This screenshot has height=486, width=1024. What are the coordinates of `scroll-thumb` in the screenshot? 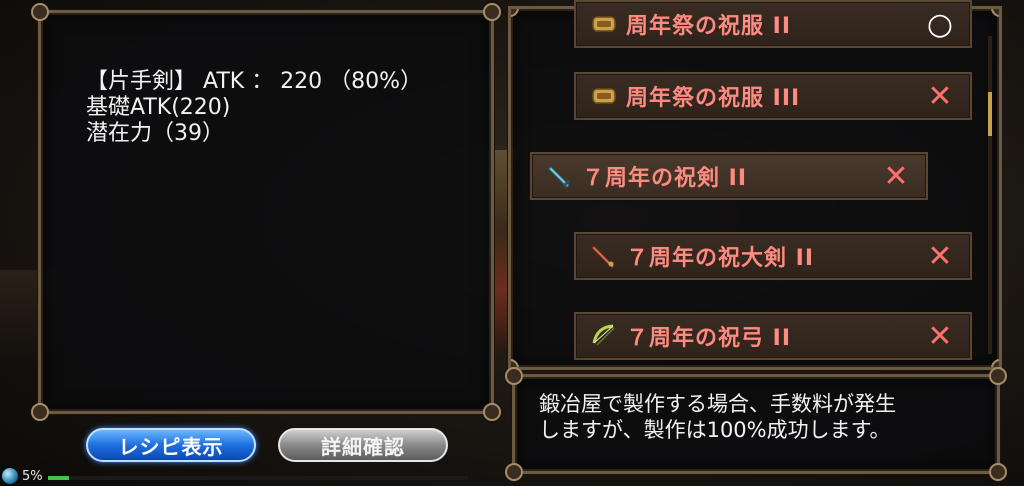 It's located at (990, 114).